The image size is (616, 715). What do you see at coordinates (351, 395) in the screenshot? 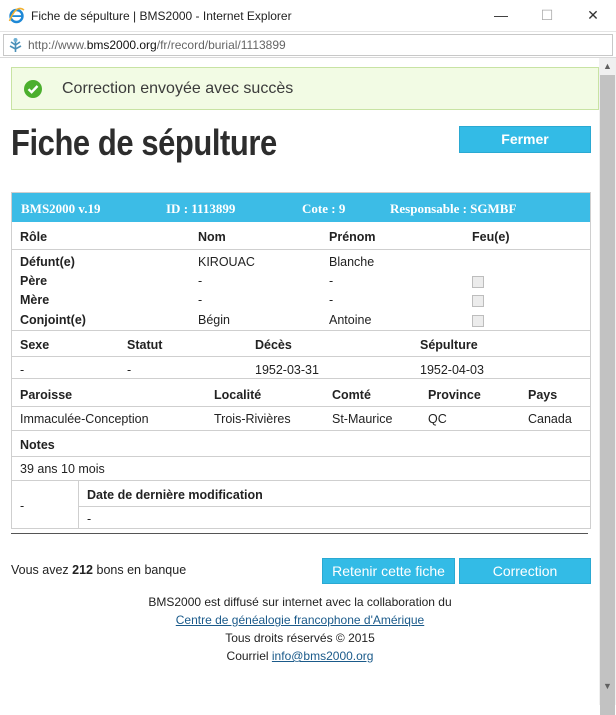
I see `col-header-comte: Comté` at bounding box center [351, 395].